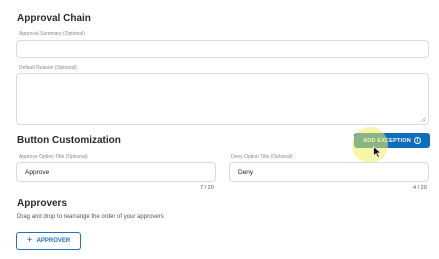 The height and width of the screenshot is (259, 439). I want to click on add-exception-button: ADD EXCEPTION i, so click(392, 140).